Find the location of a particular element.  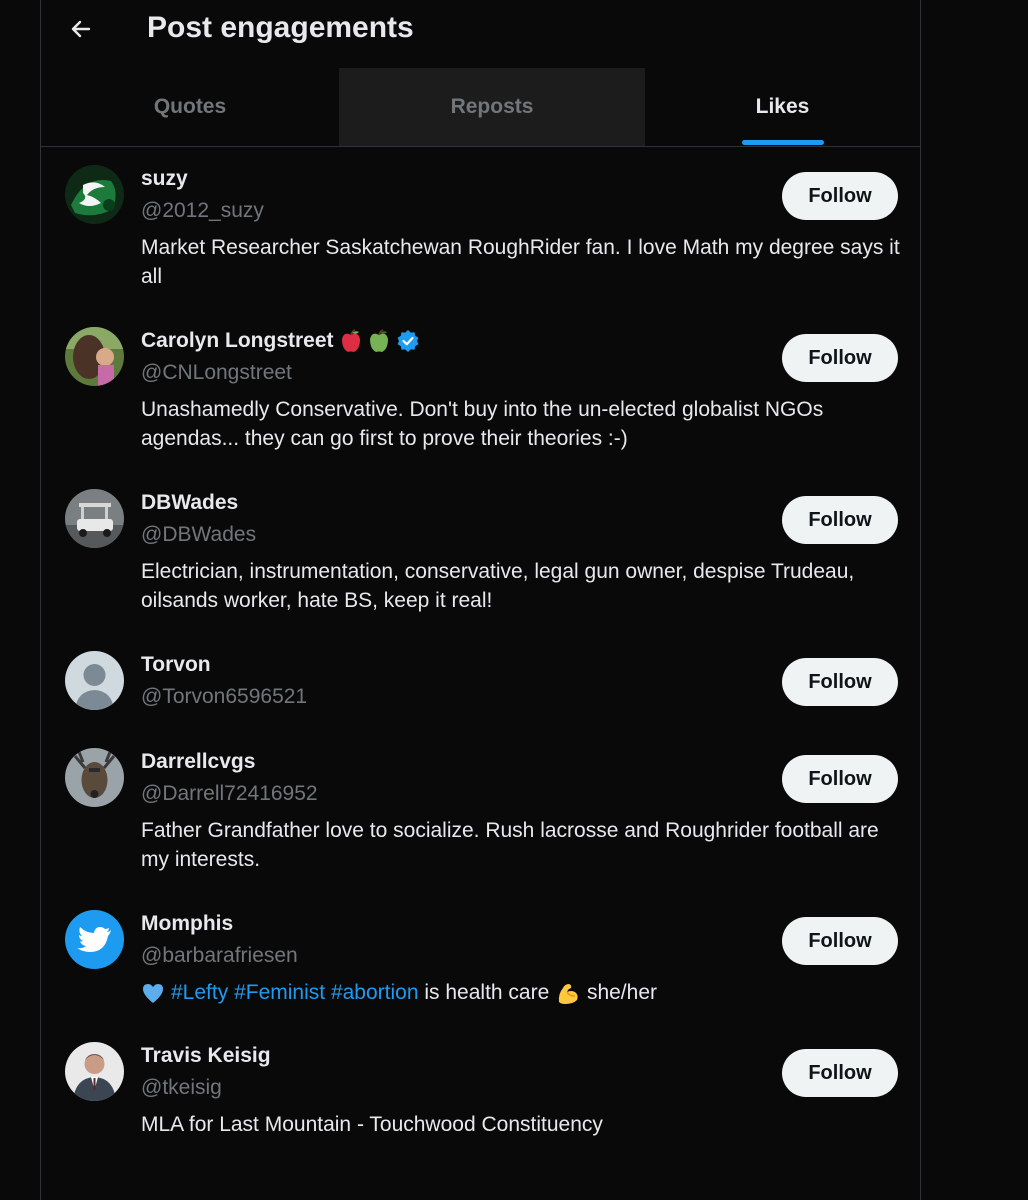

active-tab-indicator is located at coordinates (782, 142).